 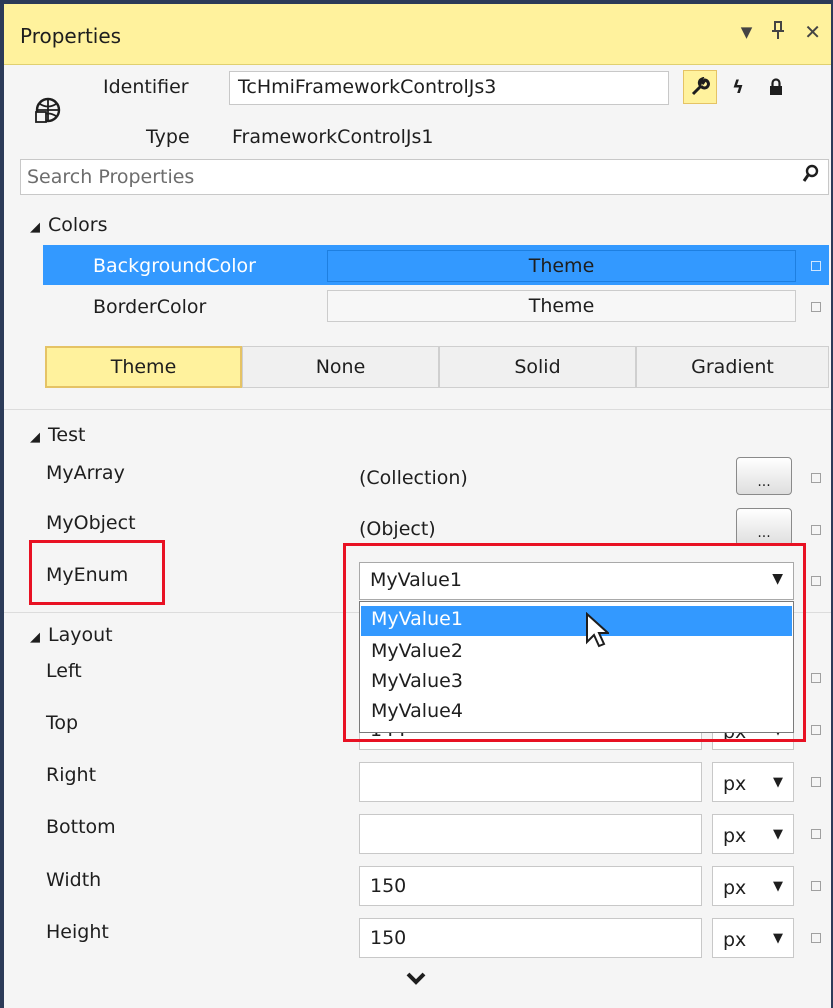 What do you see at coordinates (74, 880) in the screenshot?
I see `width-label: Width` at bounding box center [74, 880].